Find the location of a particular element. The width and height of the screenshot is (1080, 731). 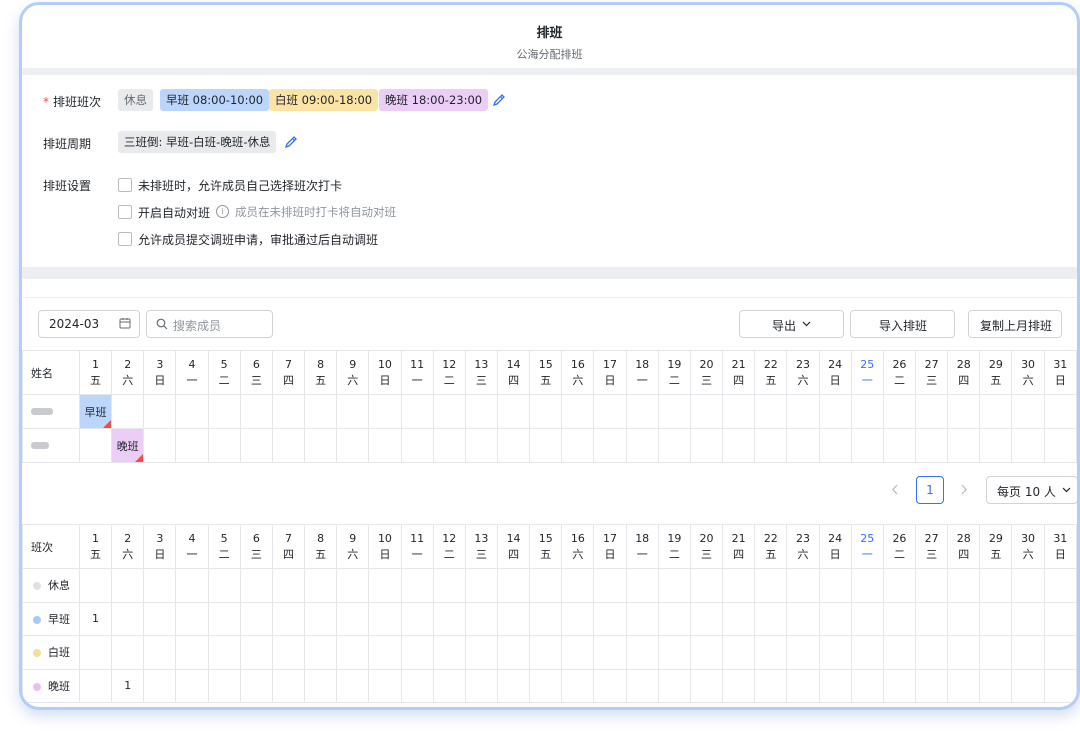

month-picker: 2024-03 is located at coordinates (89, 324).